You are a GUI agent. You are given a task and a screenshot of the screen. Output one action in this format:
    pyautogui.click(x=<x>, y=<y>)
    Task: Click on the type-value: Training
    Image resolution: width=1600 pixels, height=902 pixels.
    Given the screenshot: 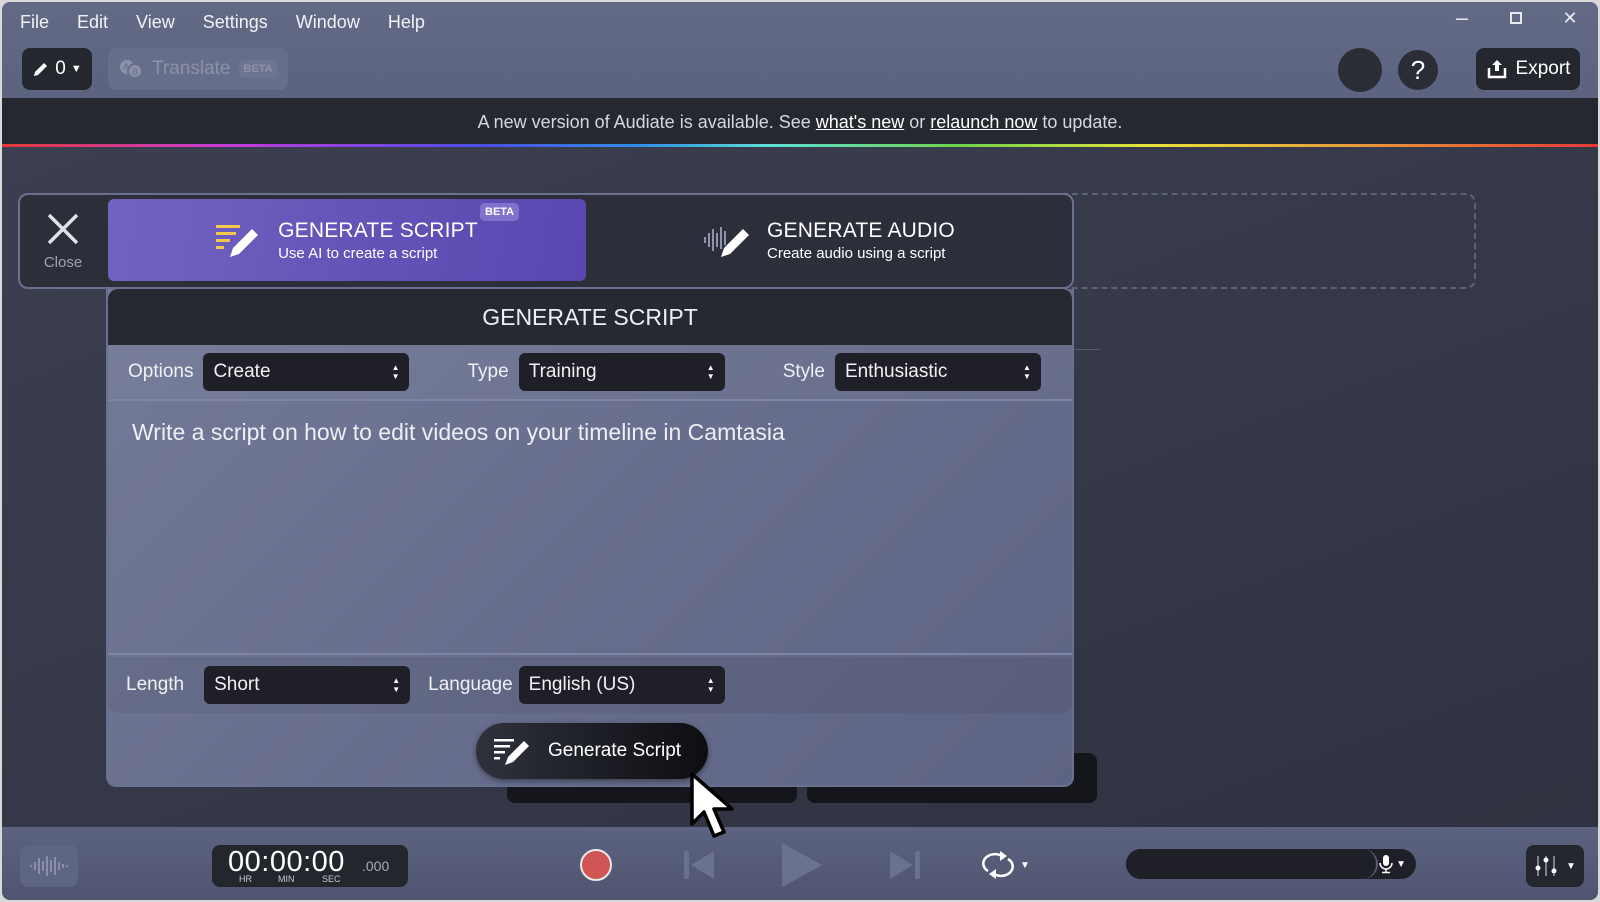 What is the action you would take?
    pyautogui.click(x=562, y=371)
    